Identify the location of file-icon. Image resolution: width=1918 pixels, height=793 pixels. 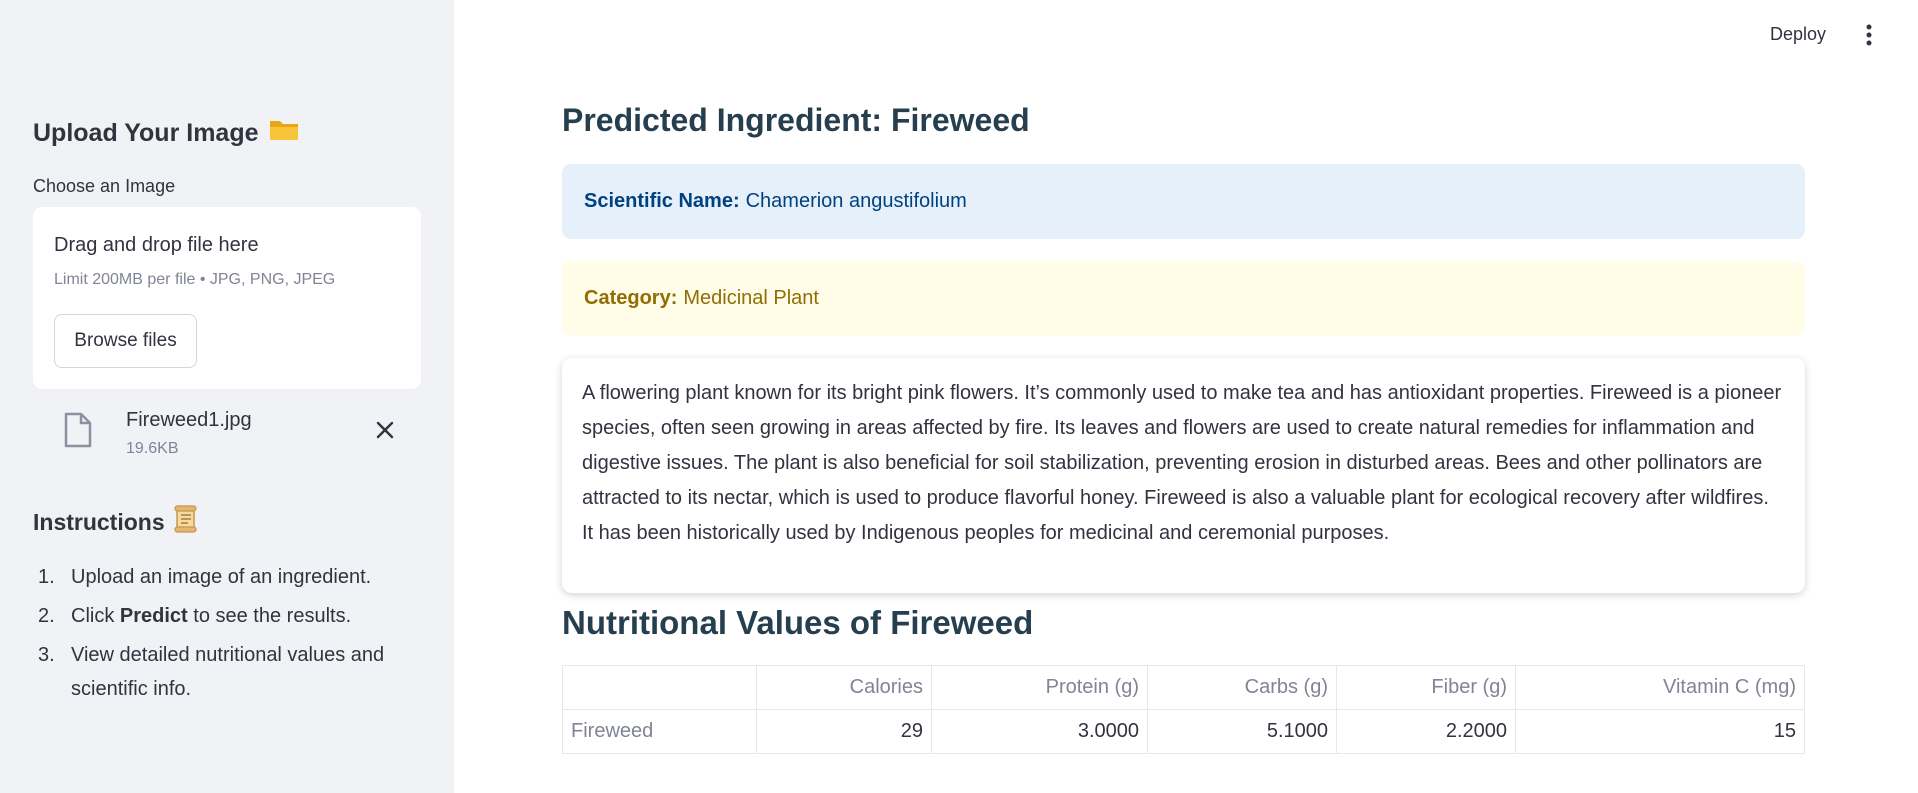
(78, 430).